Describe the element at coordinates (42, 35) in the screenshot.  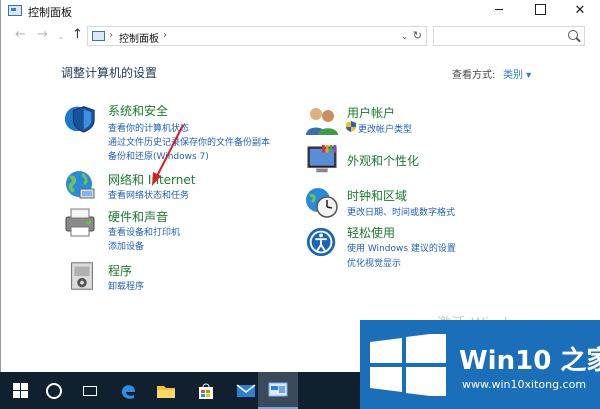
I see `forward-button: →` at that location.